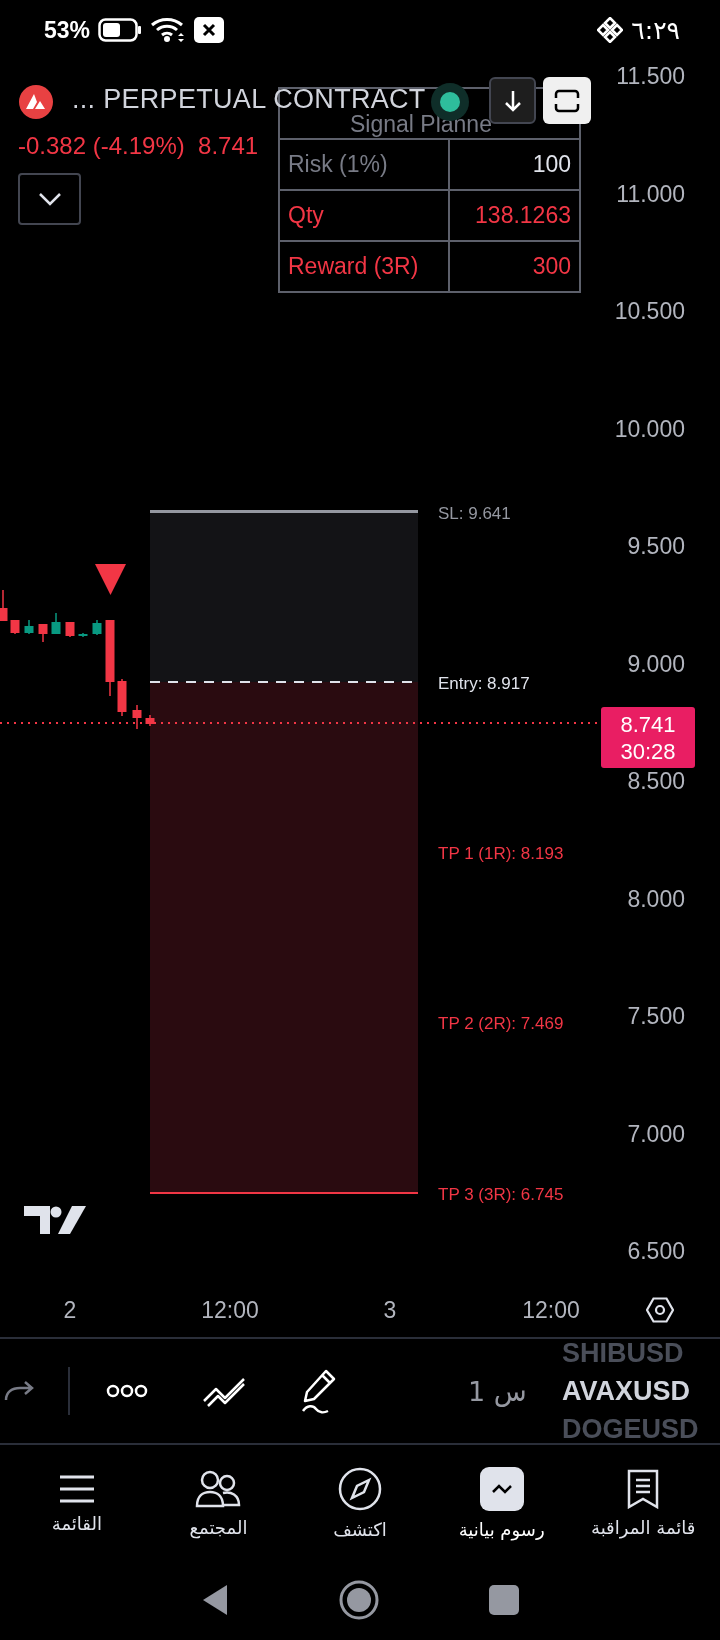  What do you see at coordinates (655, 30) in the screenshot?
I see `clock-time: ٦:٢٩` at bounding box center [655, 30].